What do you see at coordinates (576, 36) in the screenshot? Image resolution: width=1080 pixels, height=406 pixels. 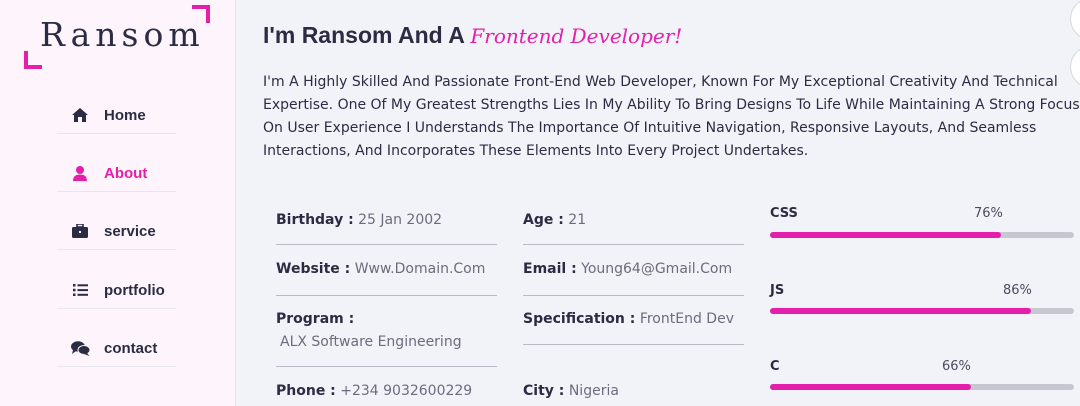 I see `title-accent: Frontend Developer!` at bounding box center [576, 36].